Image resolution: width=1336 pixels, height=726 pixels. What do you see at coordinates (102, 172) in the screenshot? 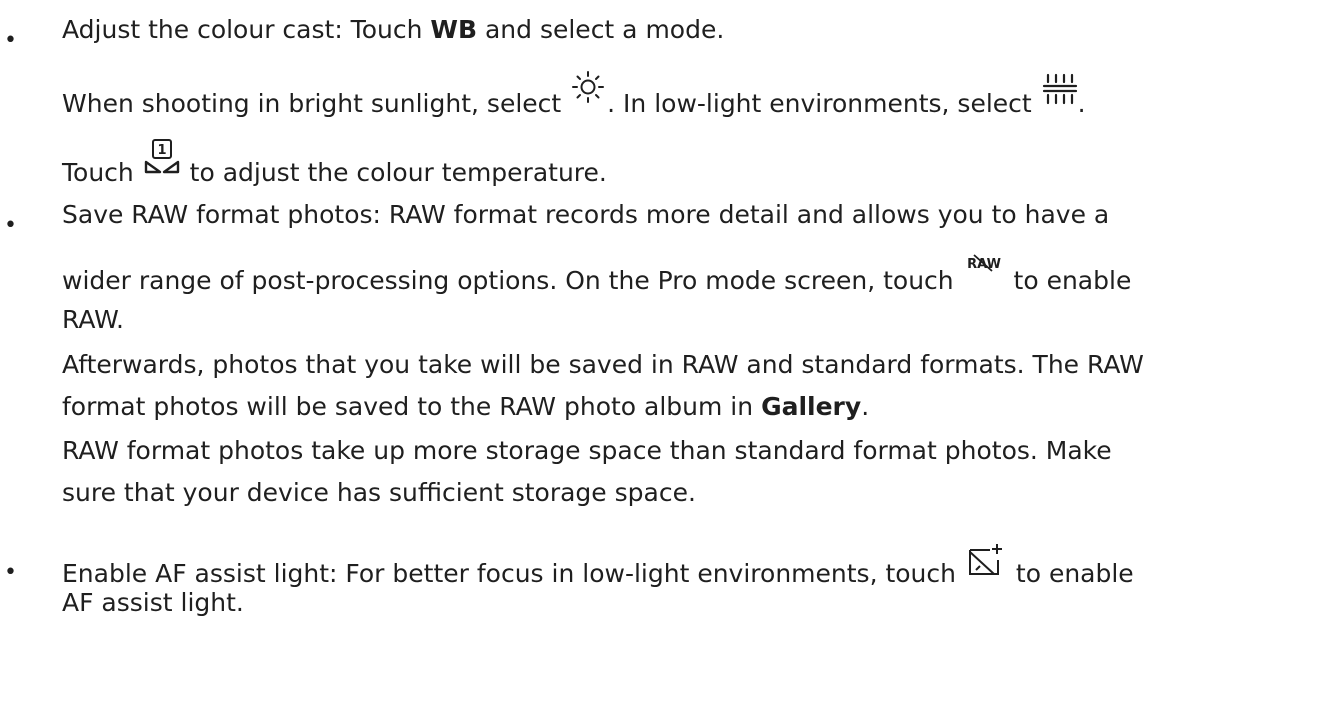
I see `text: Touch` at bounding box center [102, 172].